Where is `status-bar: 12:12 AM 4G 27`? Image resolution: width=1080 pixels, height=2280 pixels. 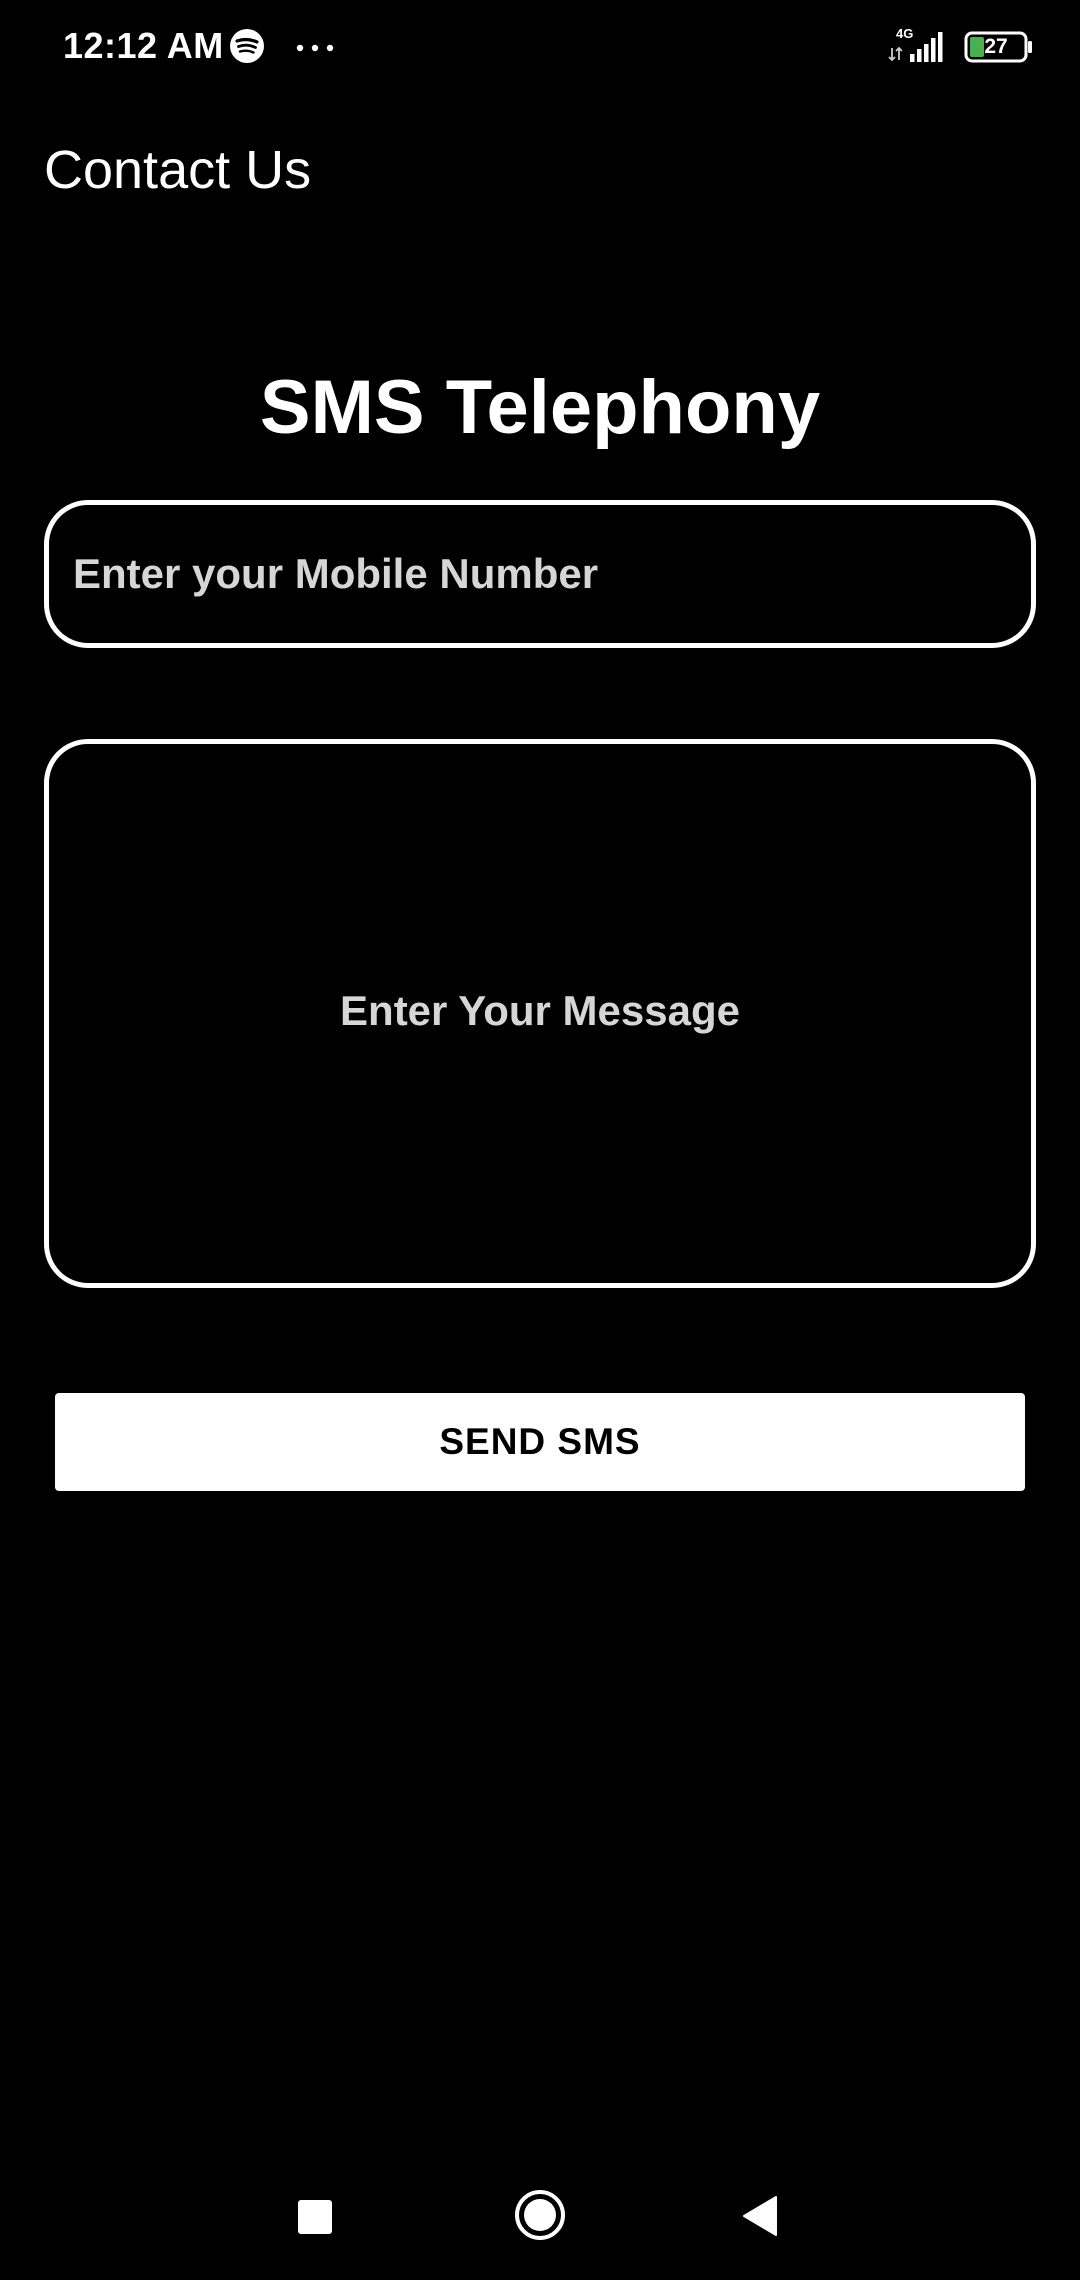
status-bar: 12:12 AM 4G 27 is located at coordinates (540, 46).